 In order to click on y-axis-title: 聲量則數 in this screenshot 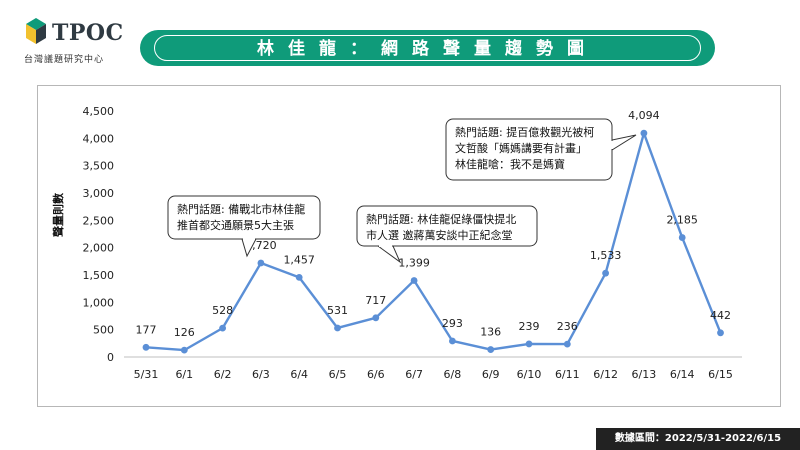, I will do `click(58, 215)`.